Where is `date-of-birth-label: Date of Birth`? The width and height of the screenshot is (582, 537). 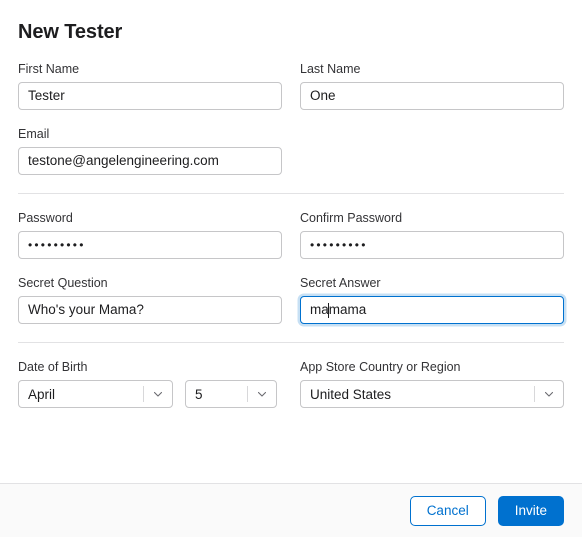 date-of-birth-label: Date of Birth is located at coordinates (53, 367).